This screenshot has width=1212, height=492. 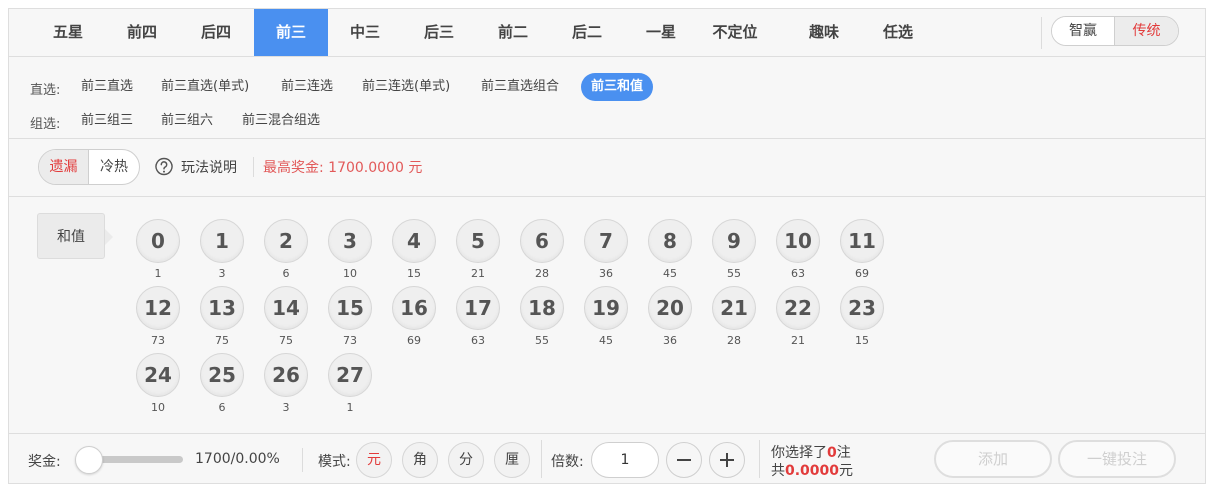 I want to click on ball-item: 4 15, so click(x=415, y=252).